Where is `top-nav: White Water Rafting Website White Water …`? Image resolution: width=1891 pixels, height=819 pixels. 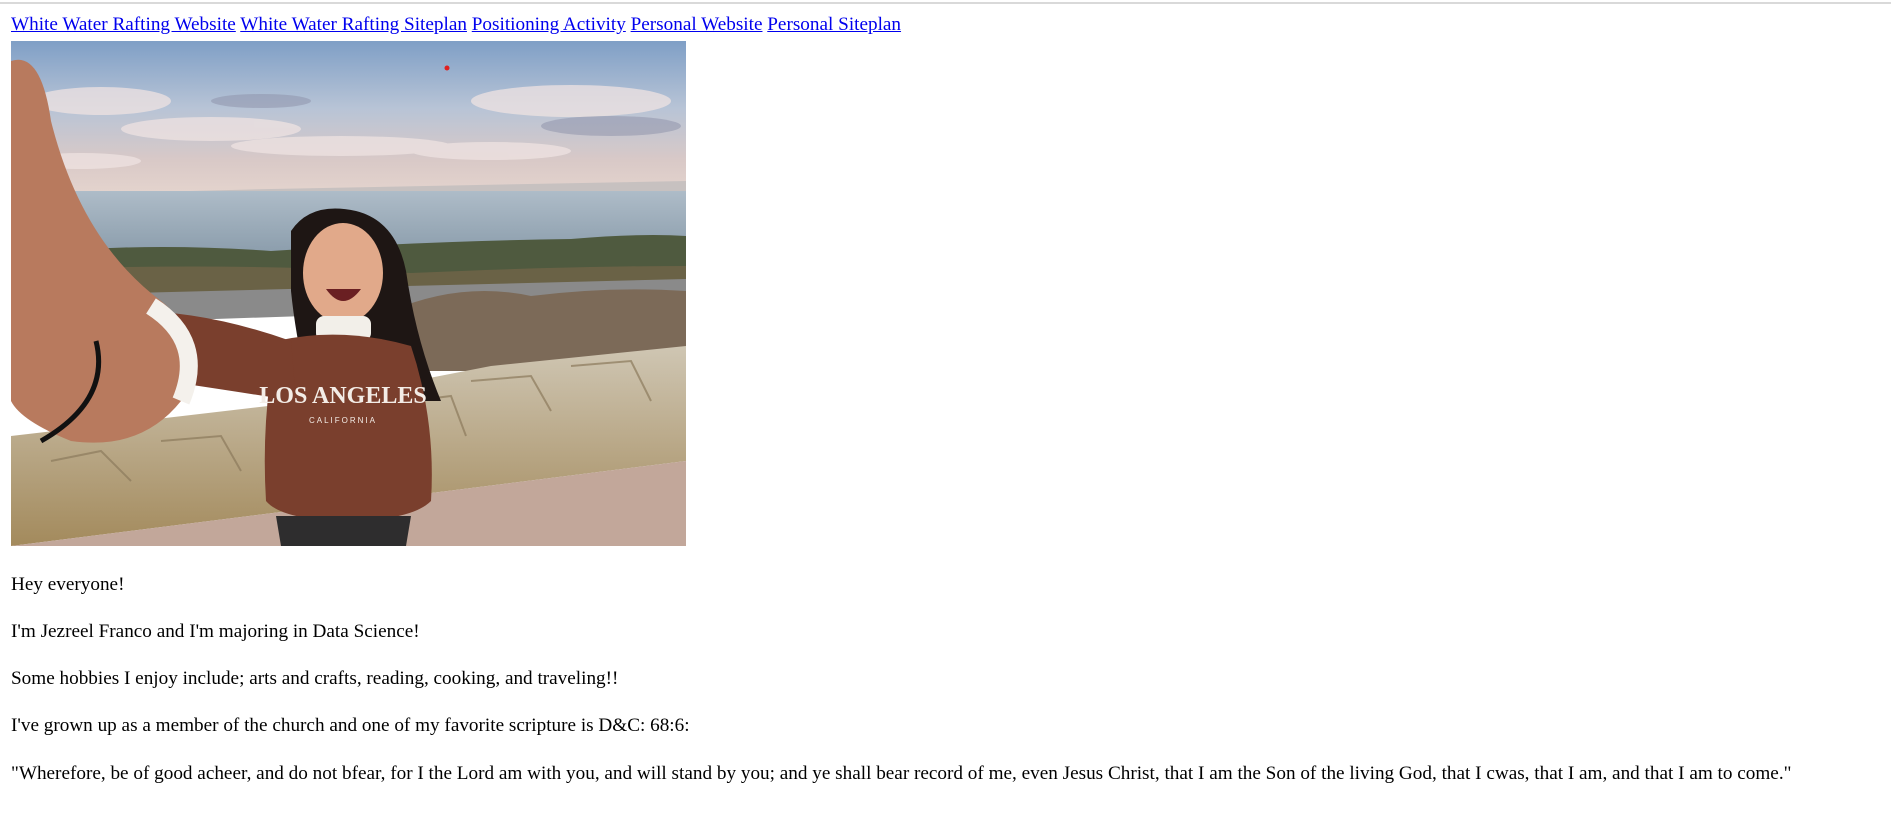
top-nav: White Water Rafting Website White Water … is located at coordinates (456, 25).